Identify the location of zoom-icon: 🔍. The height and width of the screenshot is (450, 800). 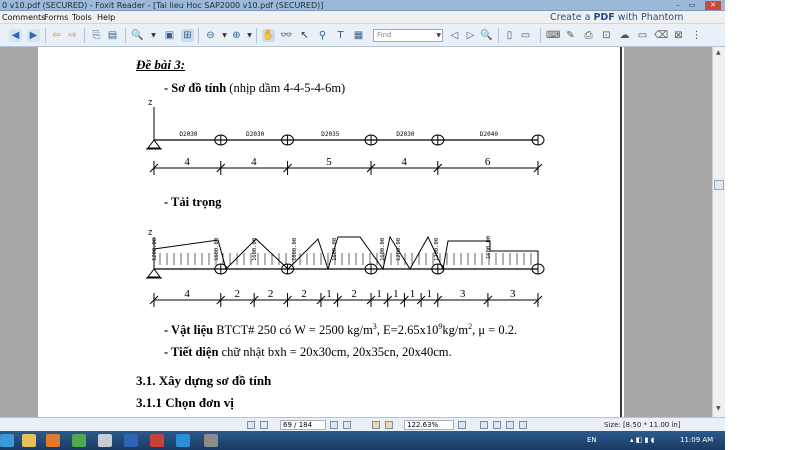
(137, 35).